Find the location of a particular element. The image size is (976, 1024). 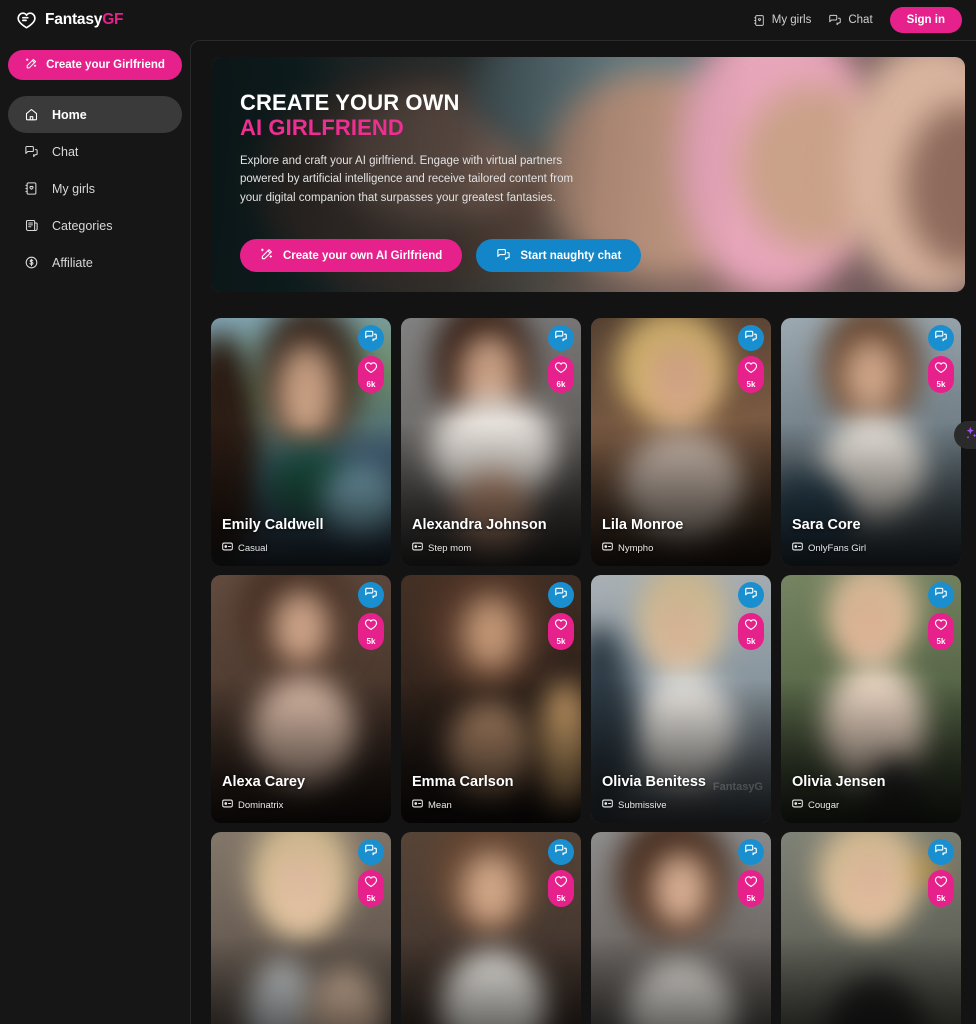

girl-card-like-count: 6k is located at coordinates (371, 384).